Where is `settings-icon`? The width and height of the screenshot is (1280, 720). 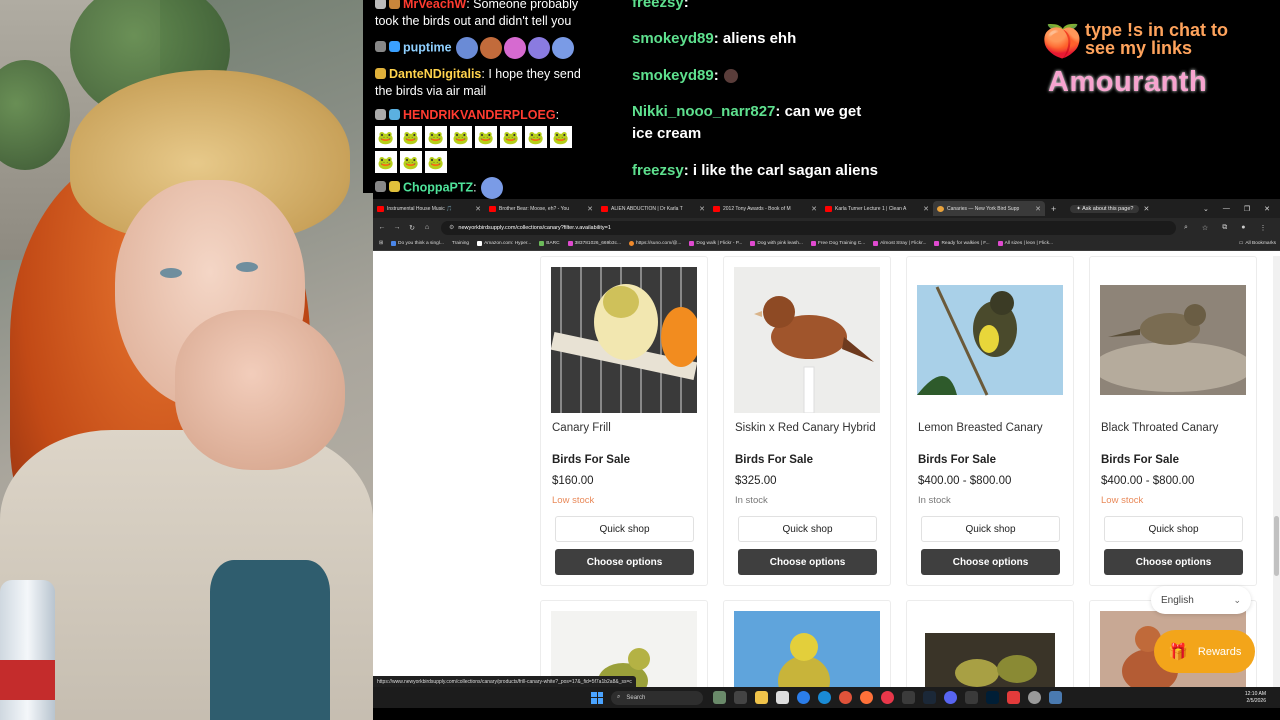
settings-icon is located at coordinates (1055, 697).